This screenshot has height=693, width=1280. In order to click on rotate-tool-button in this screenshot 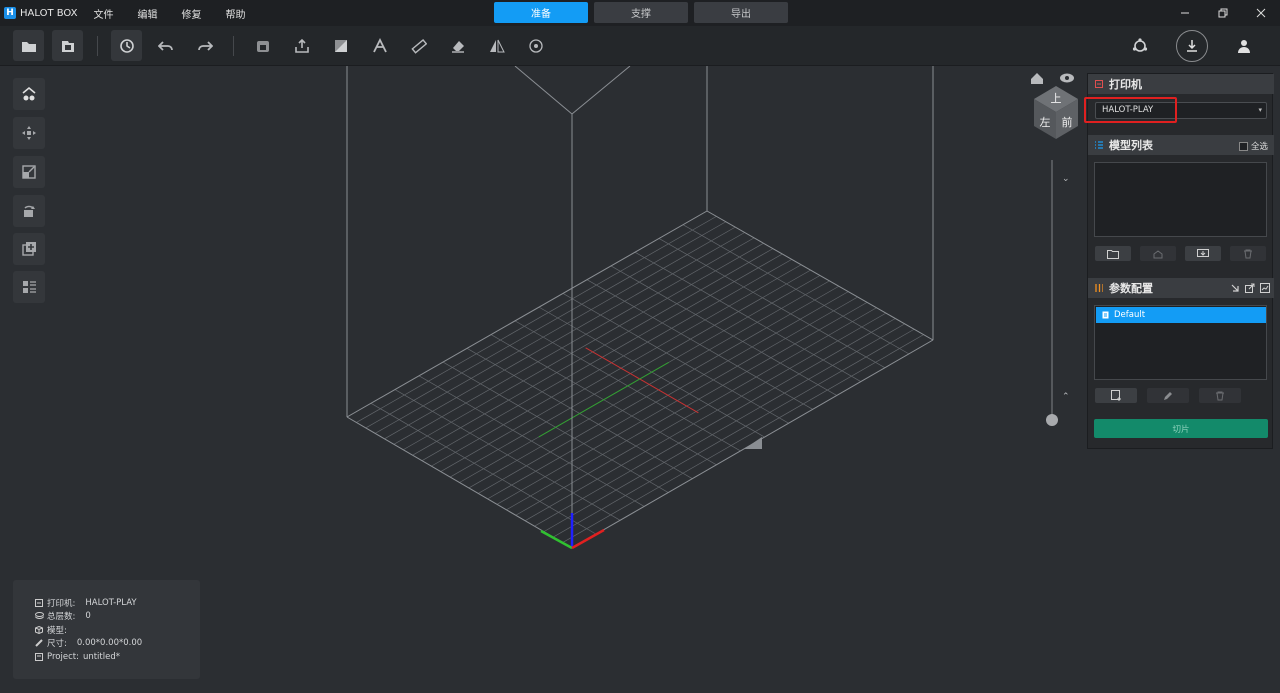, I will do `click(29, 211)`.